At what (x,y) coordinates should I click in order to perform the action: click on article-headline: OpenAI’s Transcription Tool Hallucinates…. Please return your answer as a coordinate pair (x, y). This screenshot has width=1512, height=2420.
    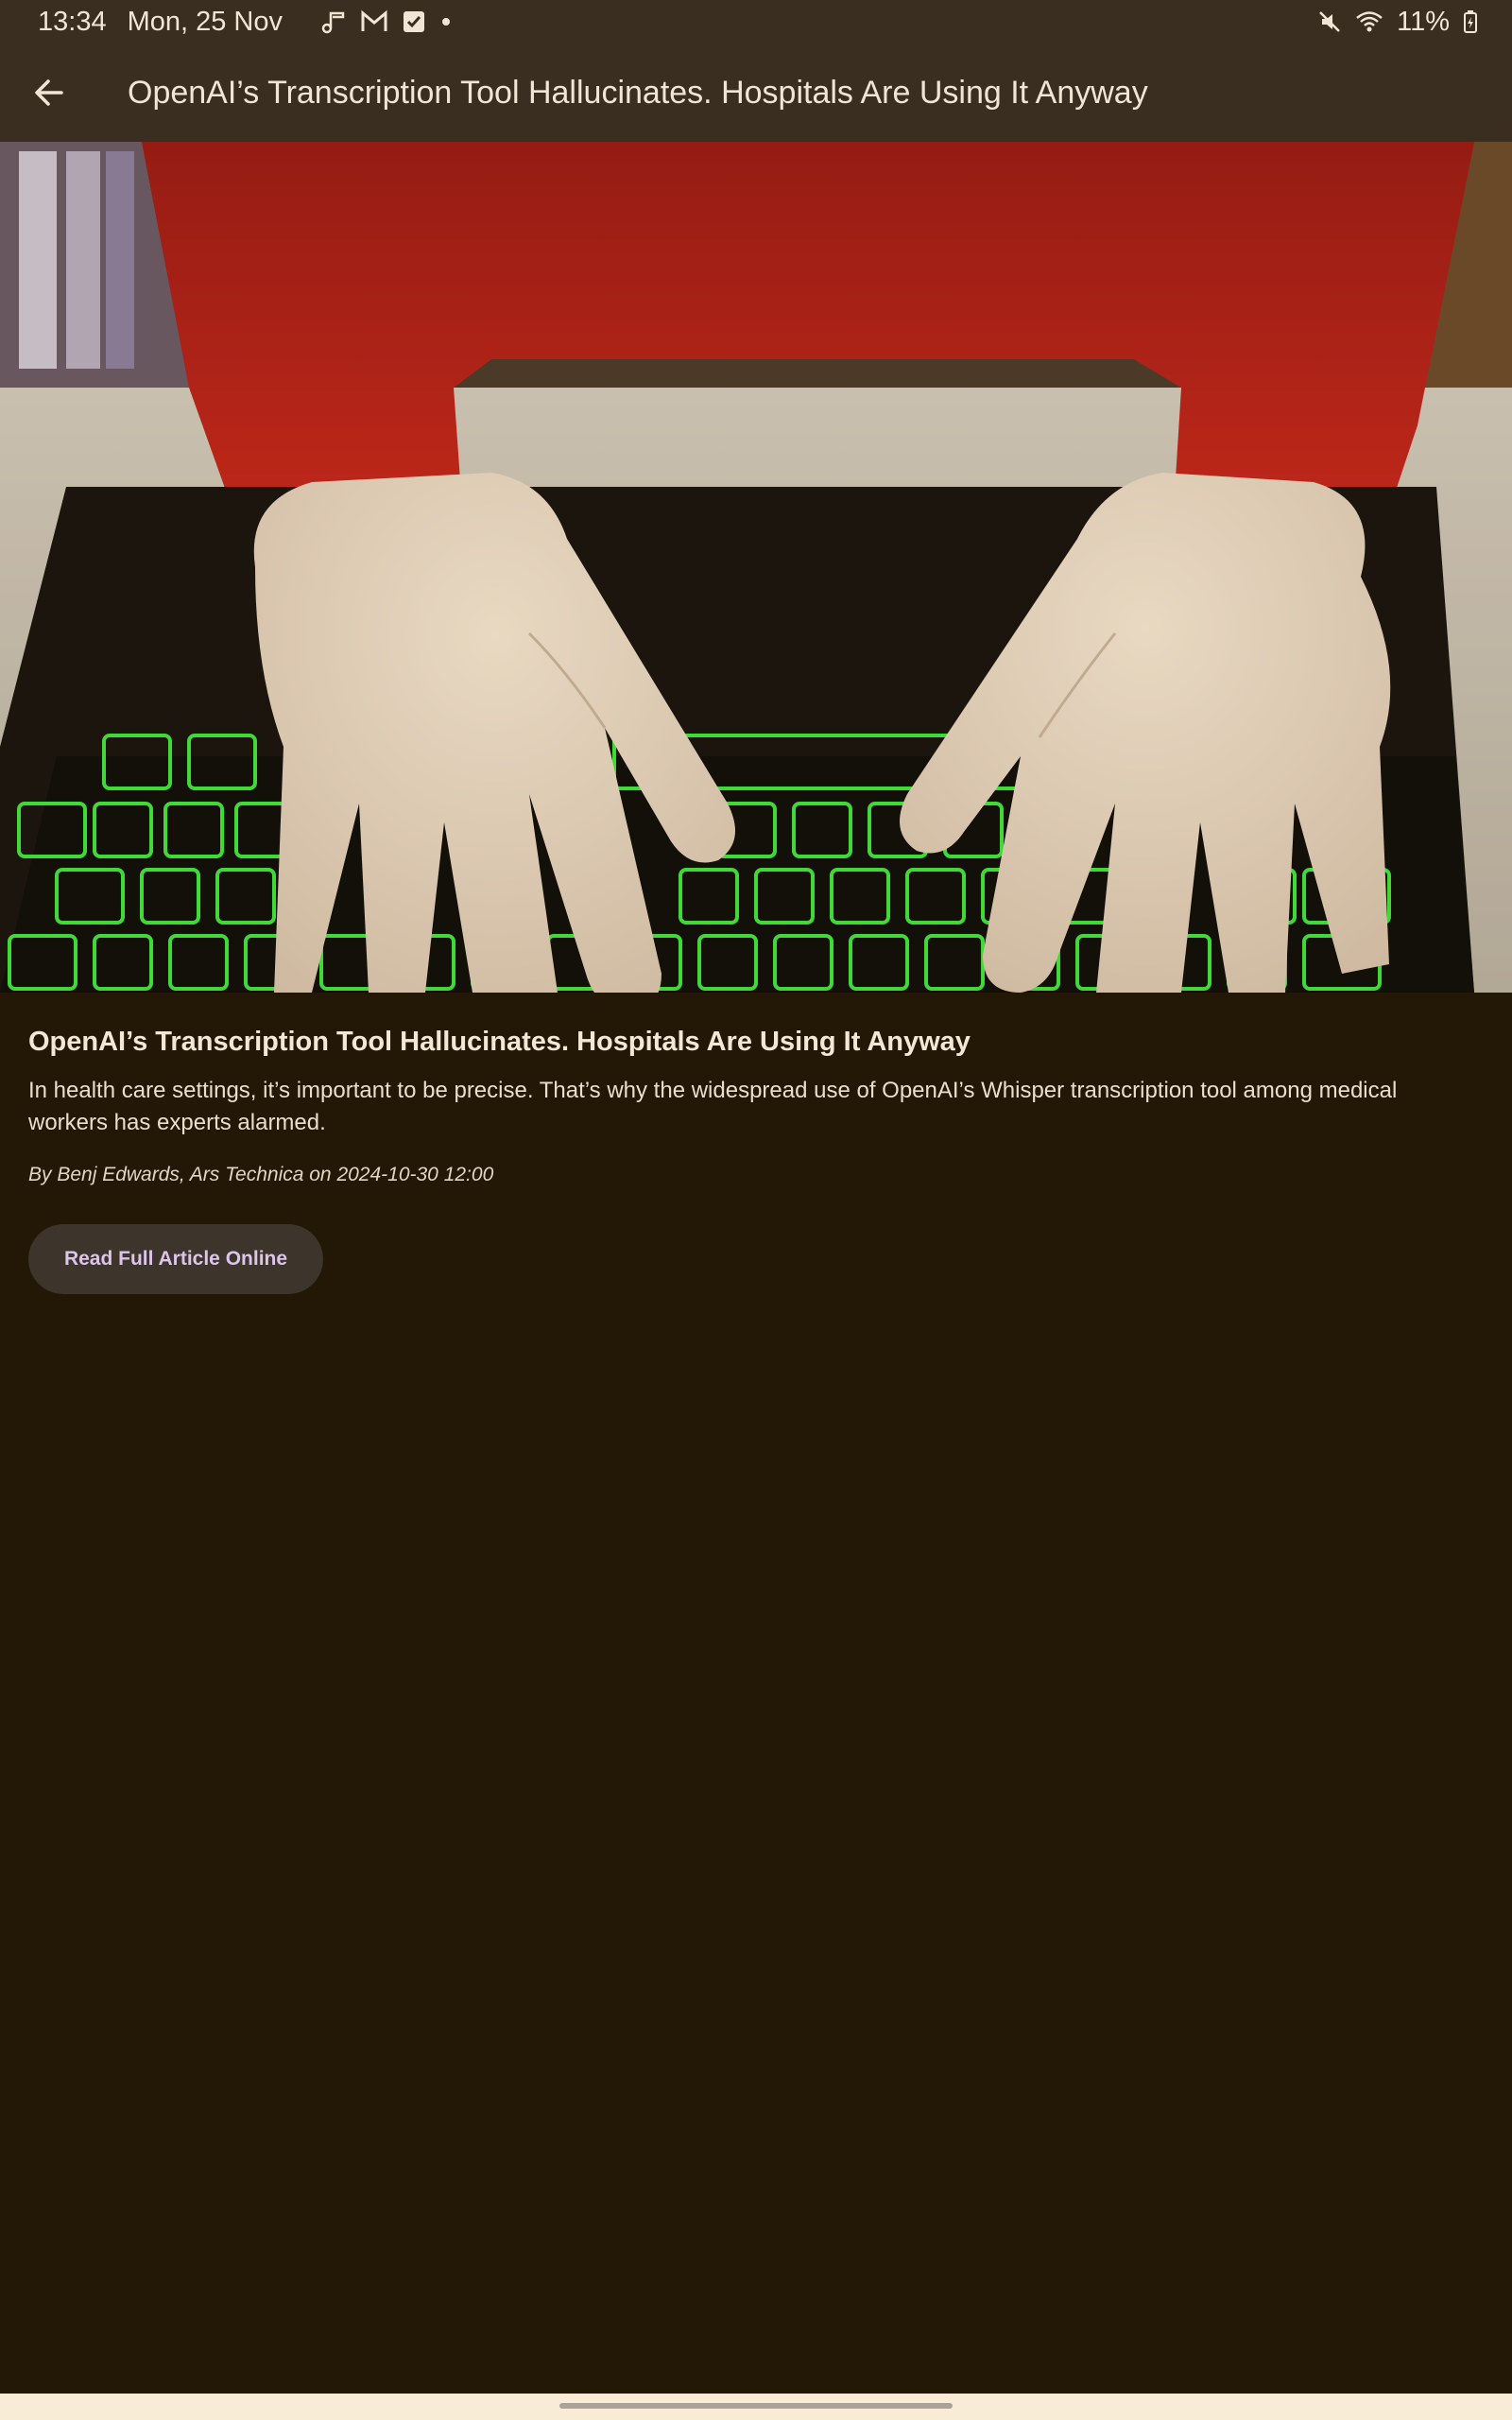
    Looking at the image, I should click on (499, 1042).